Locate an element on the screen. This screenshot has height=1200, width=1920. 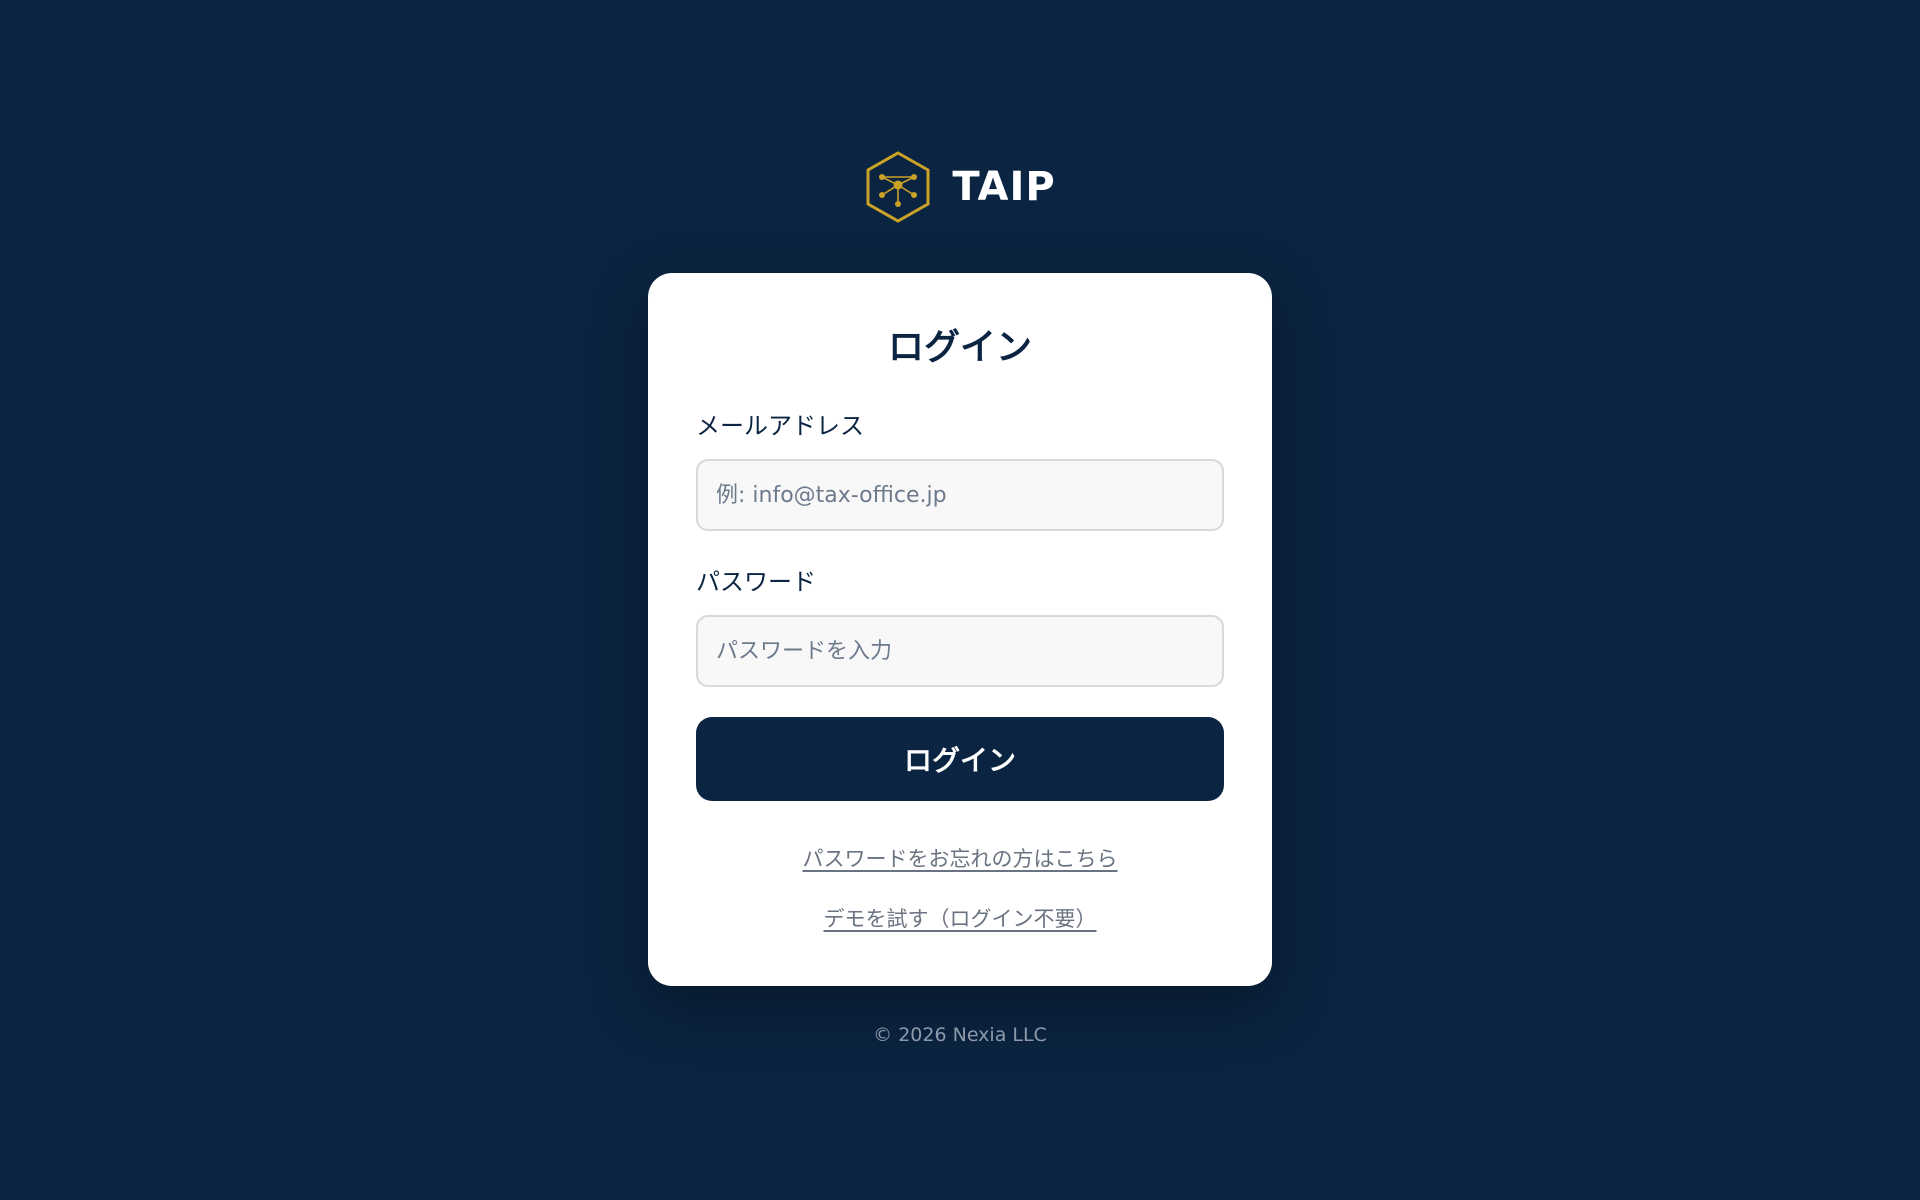
brand-name: TAIP is located at coordinates (1004, 187).